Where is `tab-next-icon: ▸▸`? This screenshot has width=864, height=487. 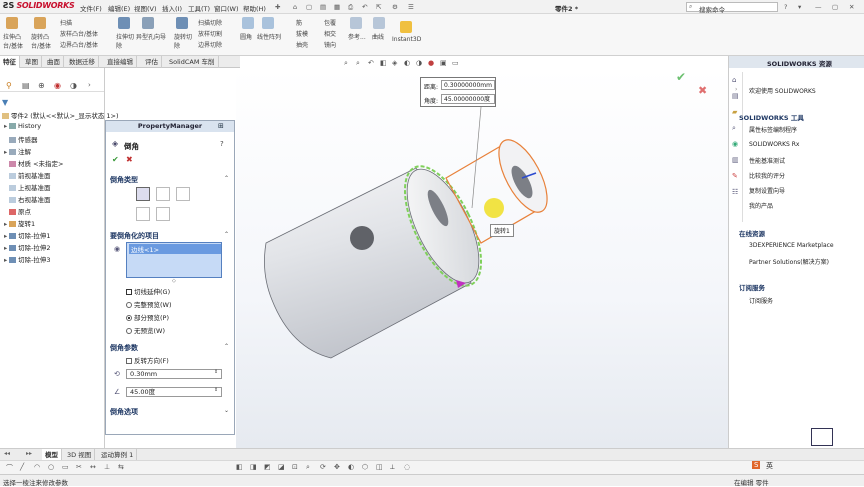 tab-next-icon: ▸▸ is located at coordinates (29, 453).